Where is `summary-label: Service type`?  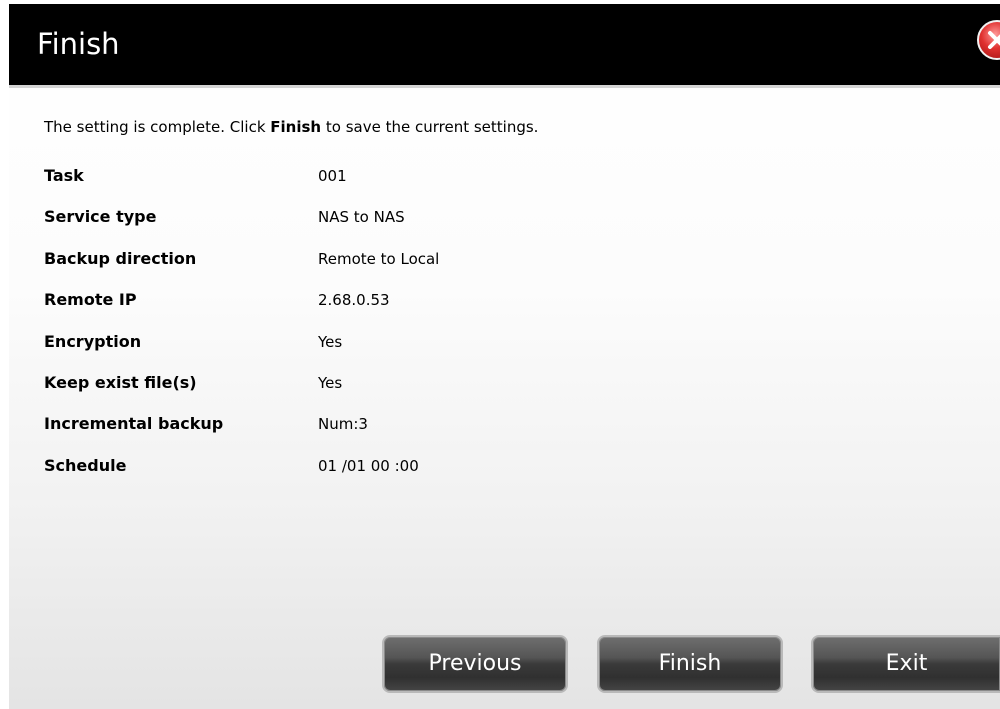 summary-label: Service type is located at coordinates (100, 217).